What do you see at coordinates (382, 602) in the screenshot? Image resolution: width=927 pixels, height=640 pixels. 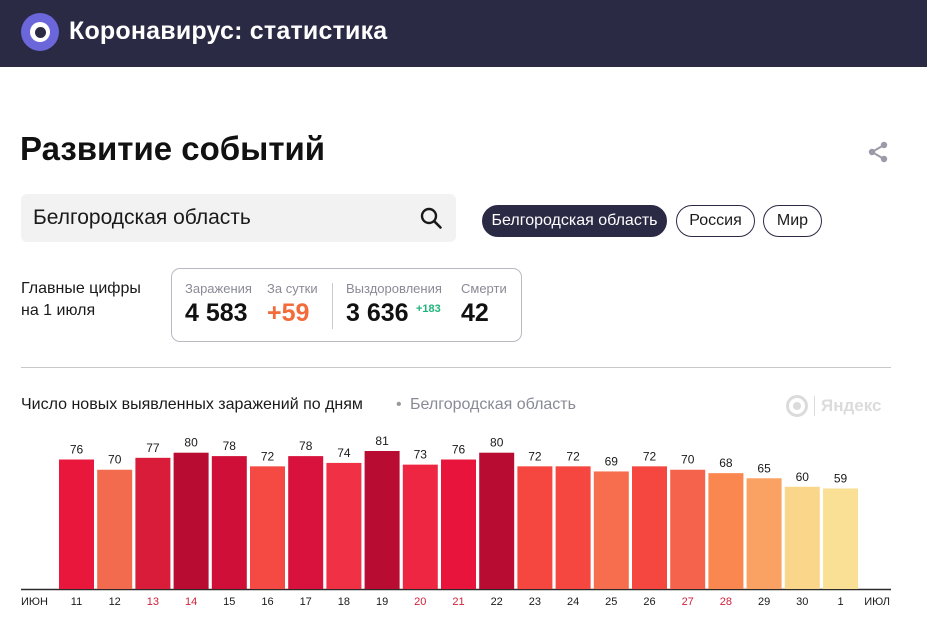 I see `x-tick-label: 19` at bounding box center [382, 602].